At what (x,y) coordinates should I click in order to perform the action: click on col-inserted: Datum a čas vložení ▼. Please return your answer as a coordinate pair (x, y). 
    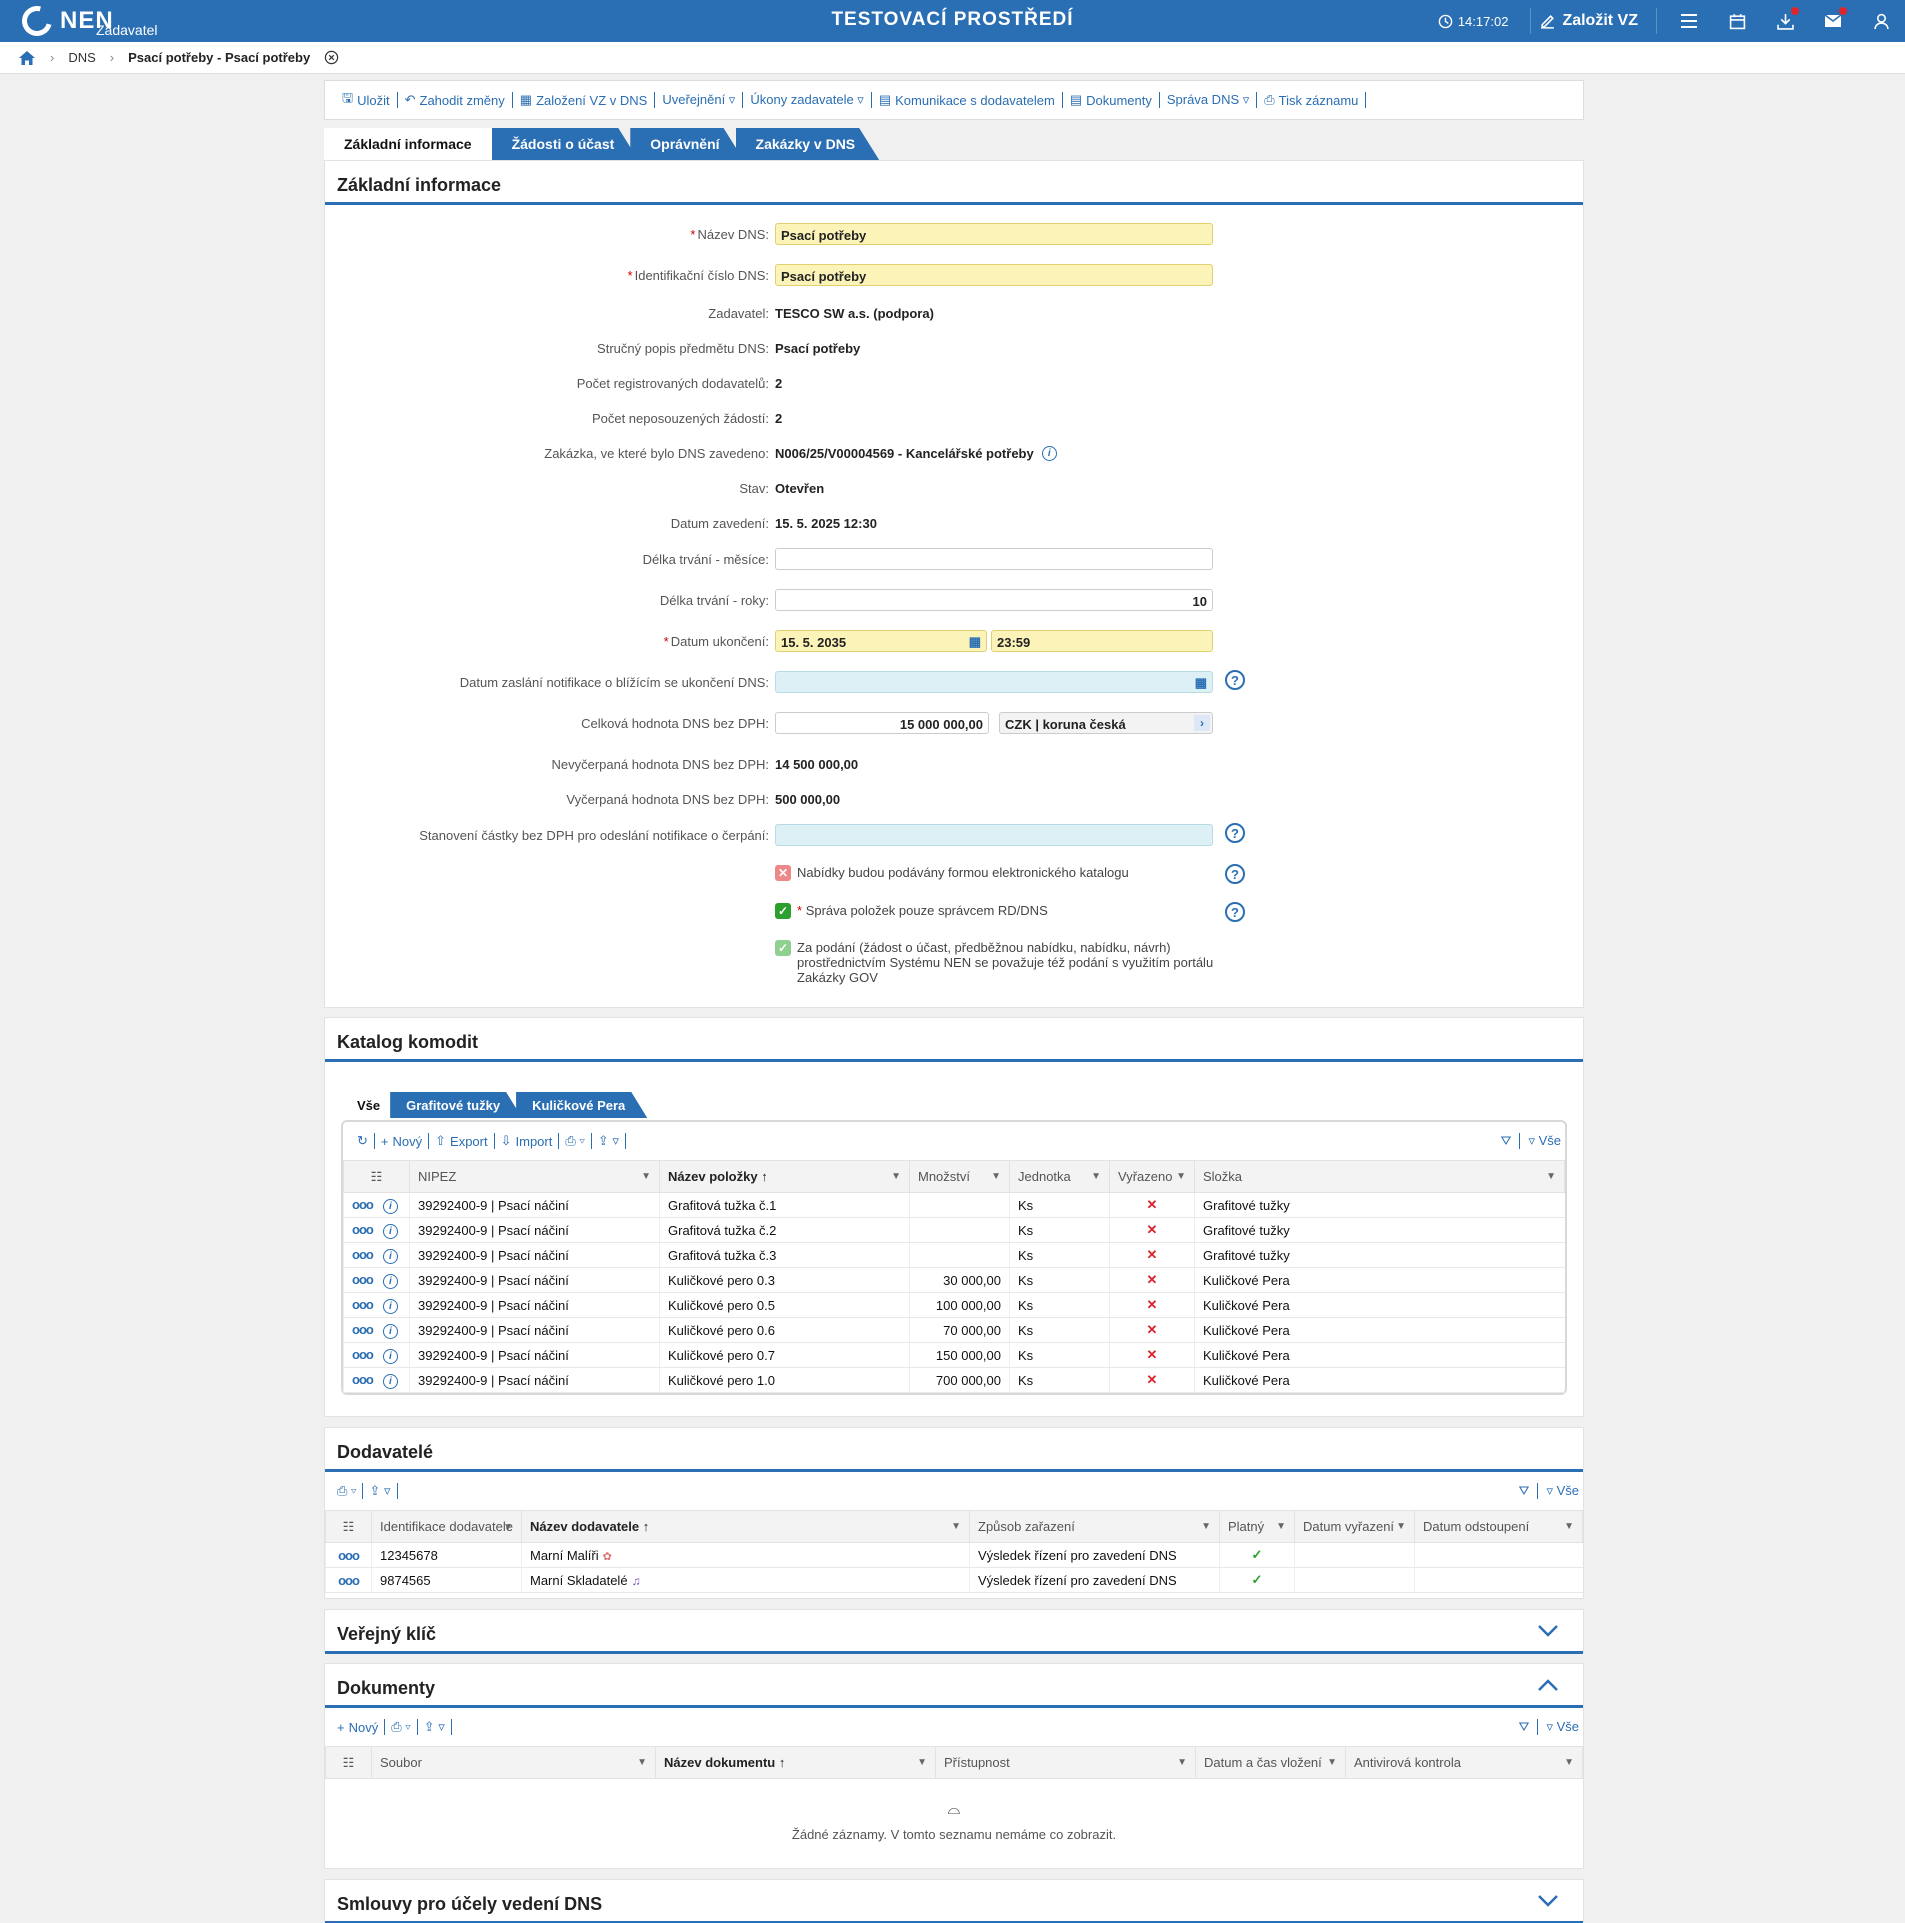
    Looking at the image, I should click on (1270, 1762).